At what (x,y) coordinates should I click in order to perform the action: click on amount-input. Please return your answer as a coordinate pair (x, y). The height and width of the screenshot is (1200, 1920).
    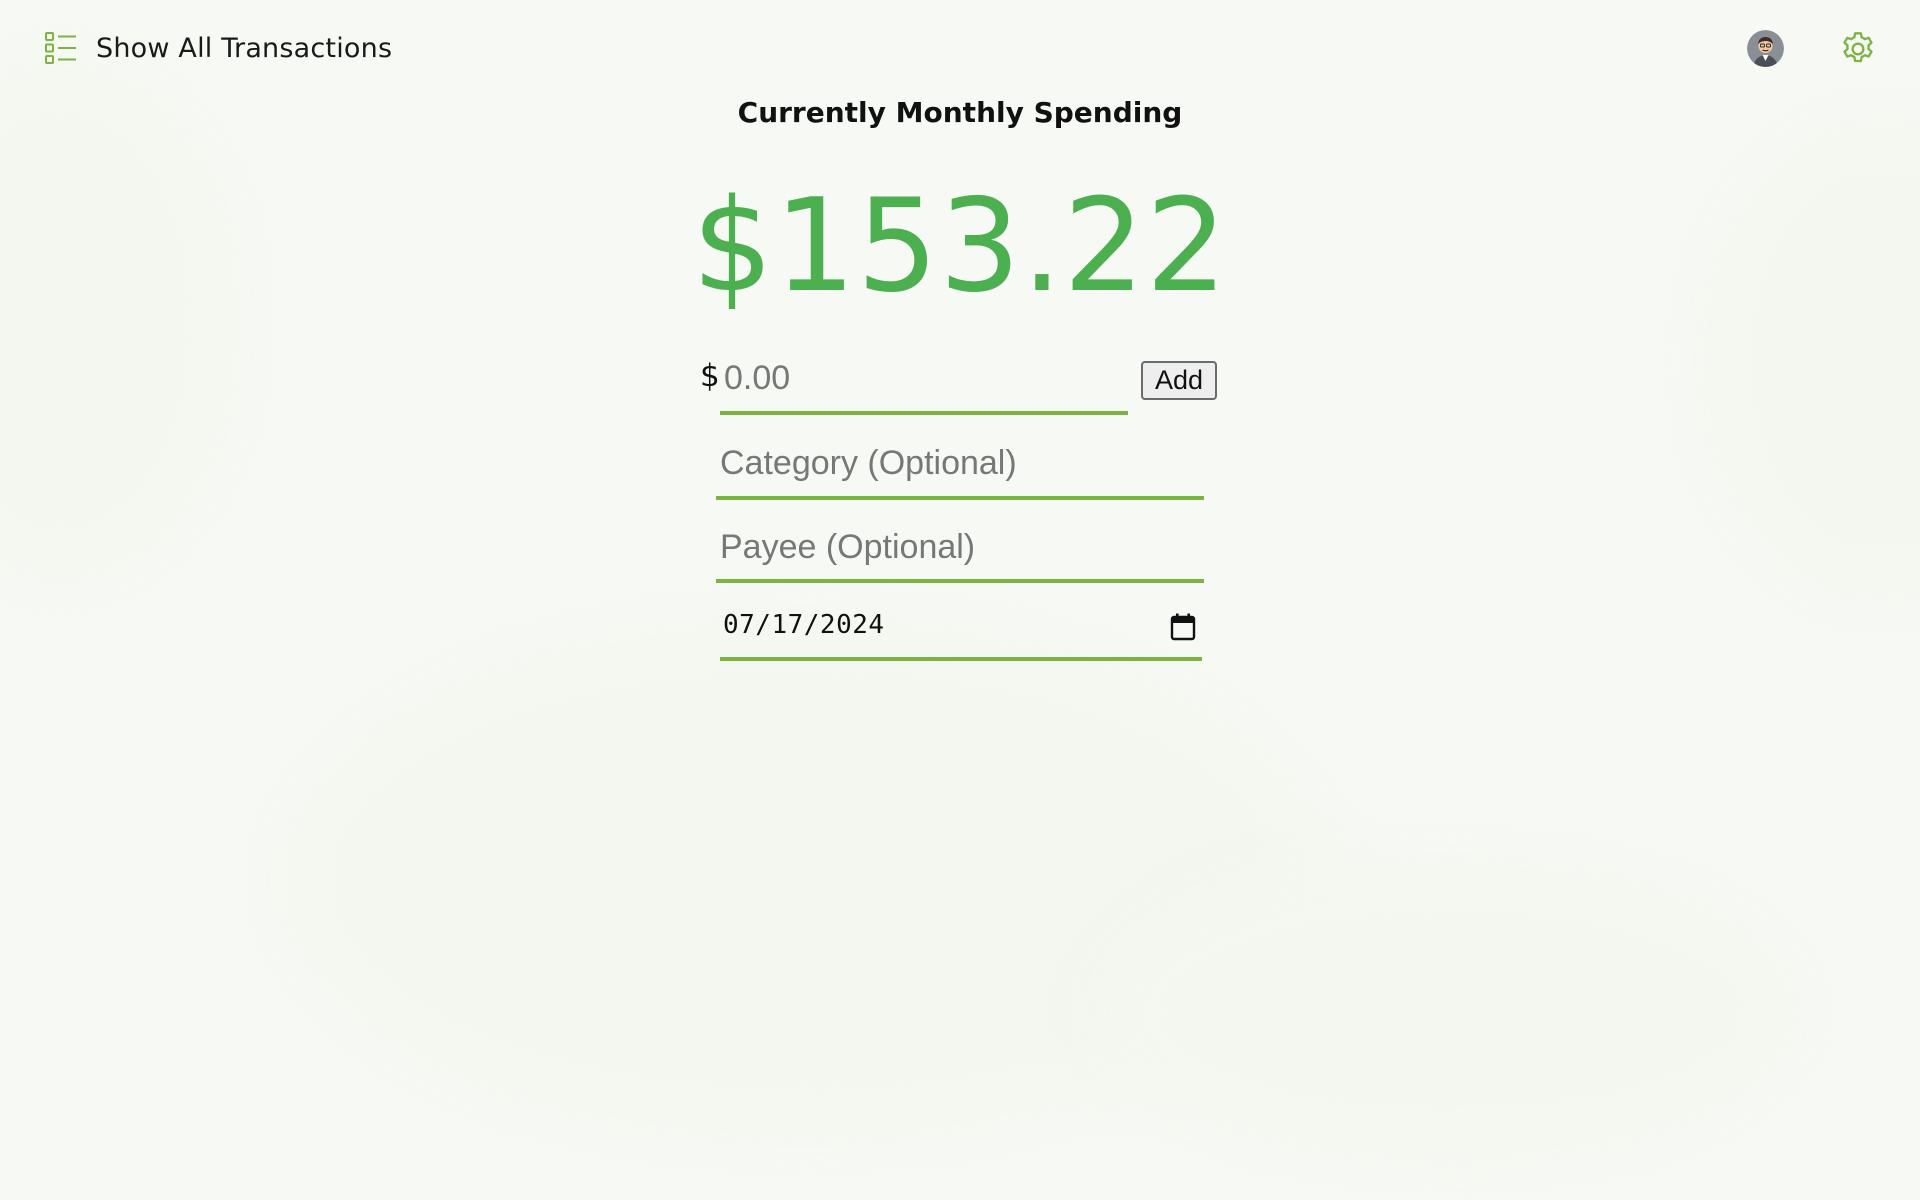
    Looking at the image, I should click on (920, 378).